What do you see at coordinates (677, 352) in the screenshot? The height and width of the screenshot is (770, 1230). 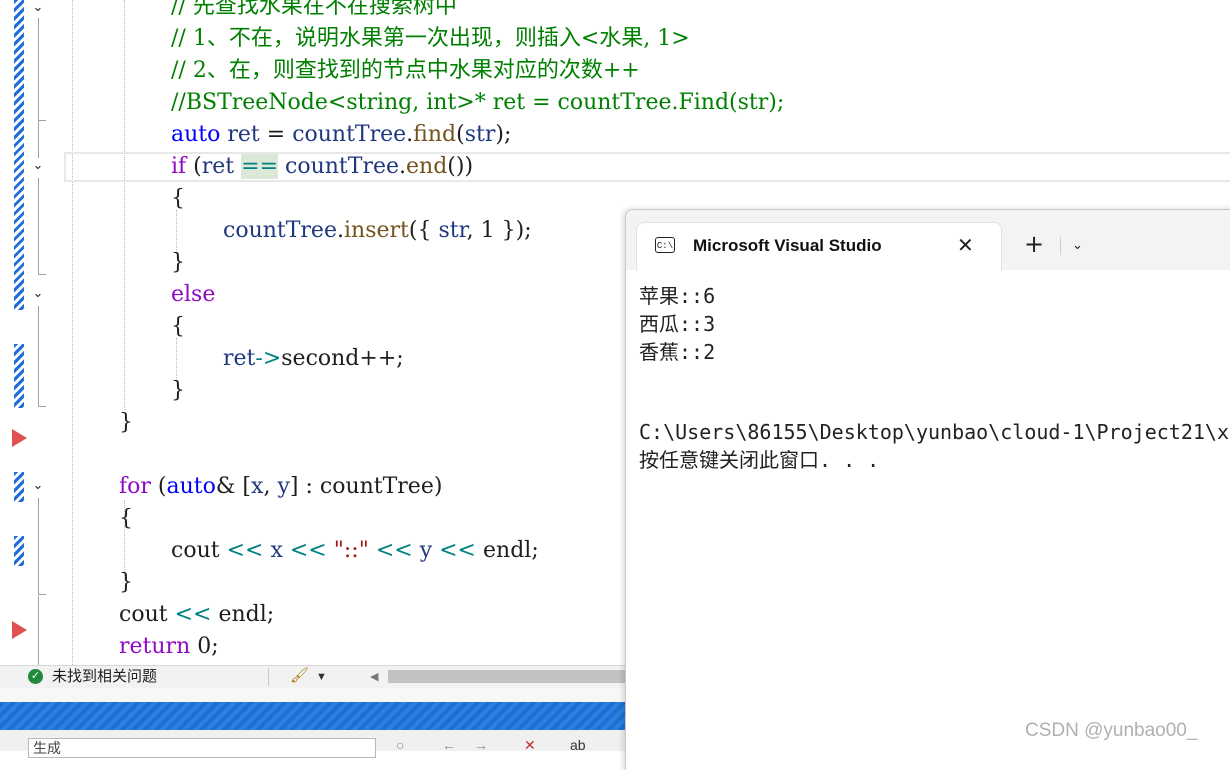 I see `console-output-line: 香蕉::2` at bounding box center [677, 352].